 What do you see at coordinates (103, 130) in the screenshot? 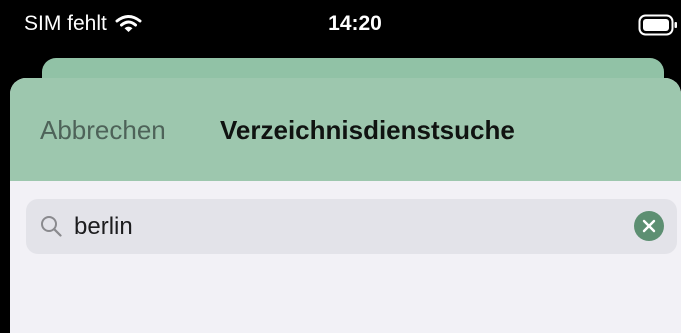
I see `cancel-button: Abbrechen` at bounding box center [103, 130].